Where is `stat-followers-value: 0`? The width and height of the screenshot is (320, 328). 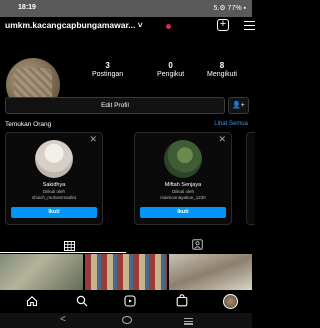
stat-followers-value: 0 is located at coordinates (170, 65).